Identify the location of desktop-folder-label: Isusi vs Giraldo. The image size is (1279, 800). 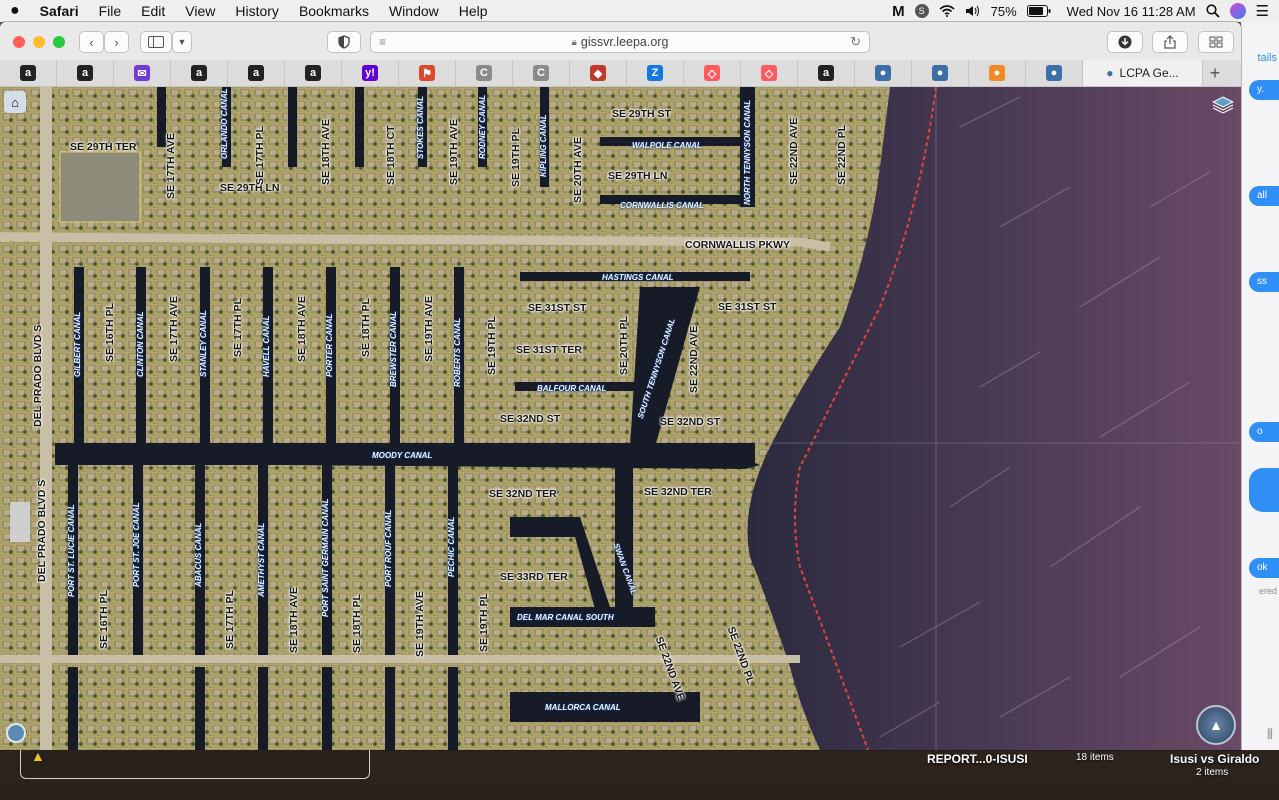
(1214, 759).